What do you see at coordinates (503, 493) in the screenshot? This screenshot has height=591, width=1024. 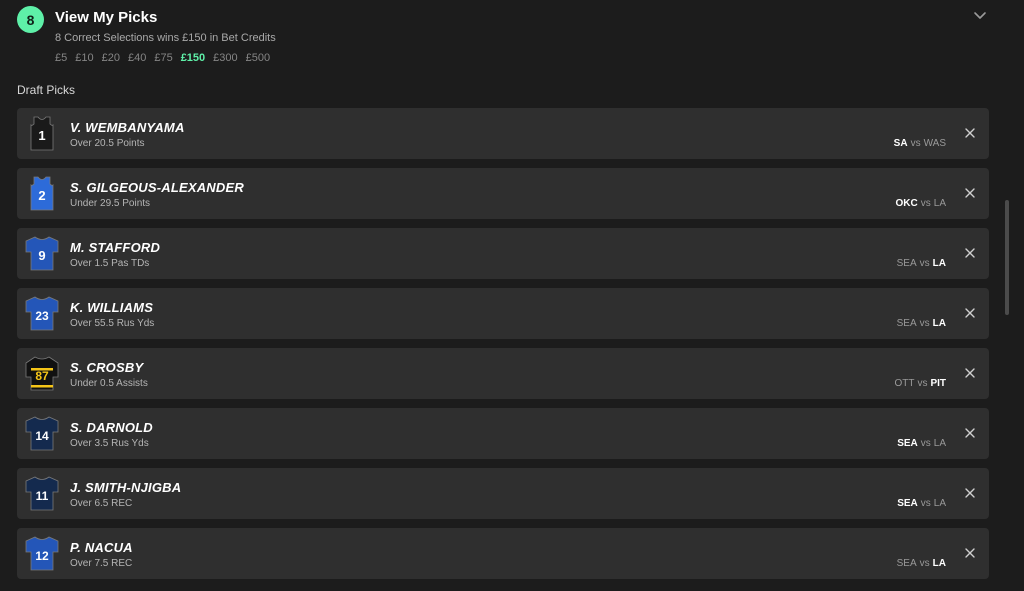 I see `pick-card: 11 J. SMITH-NJIGBA Over 6.5 REC SEA vs LA` at bounding box center [503, 493].